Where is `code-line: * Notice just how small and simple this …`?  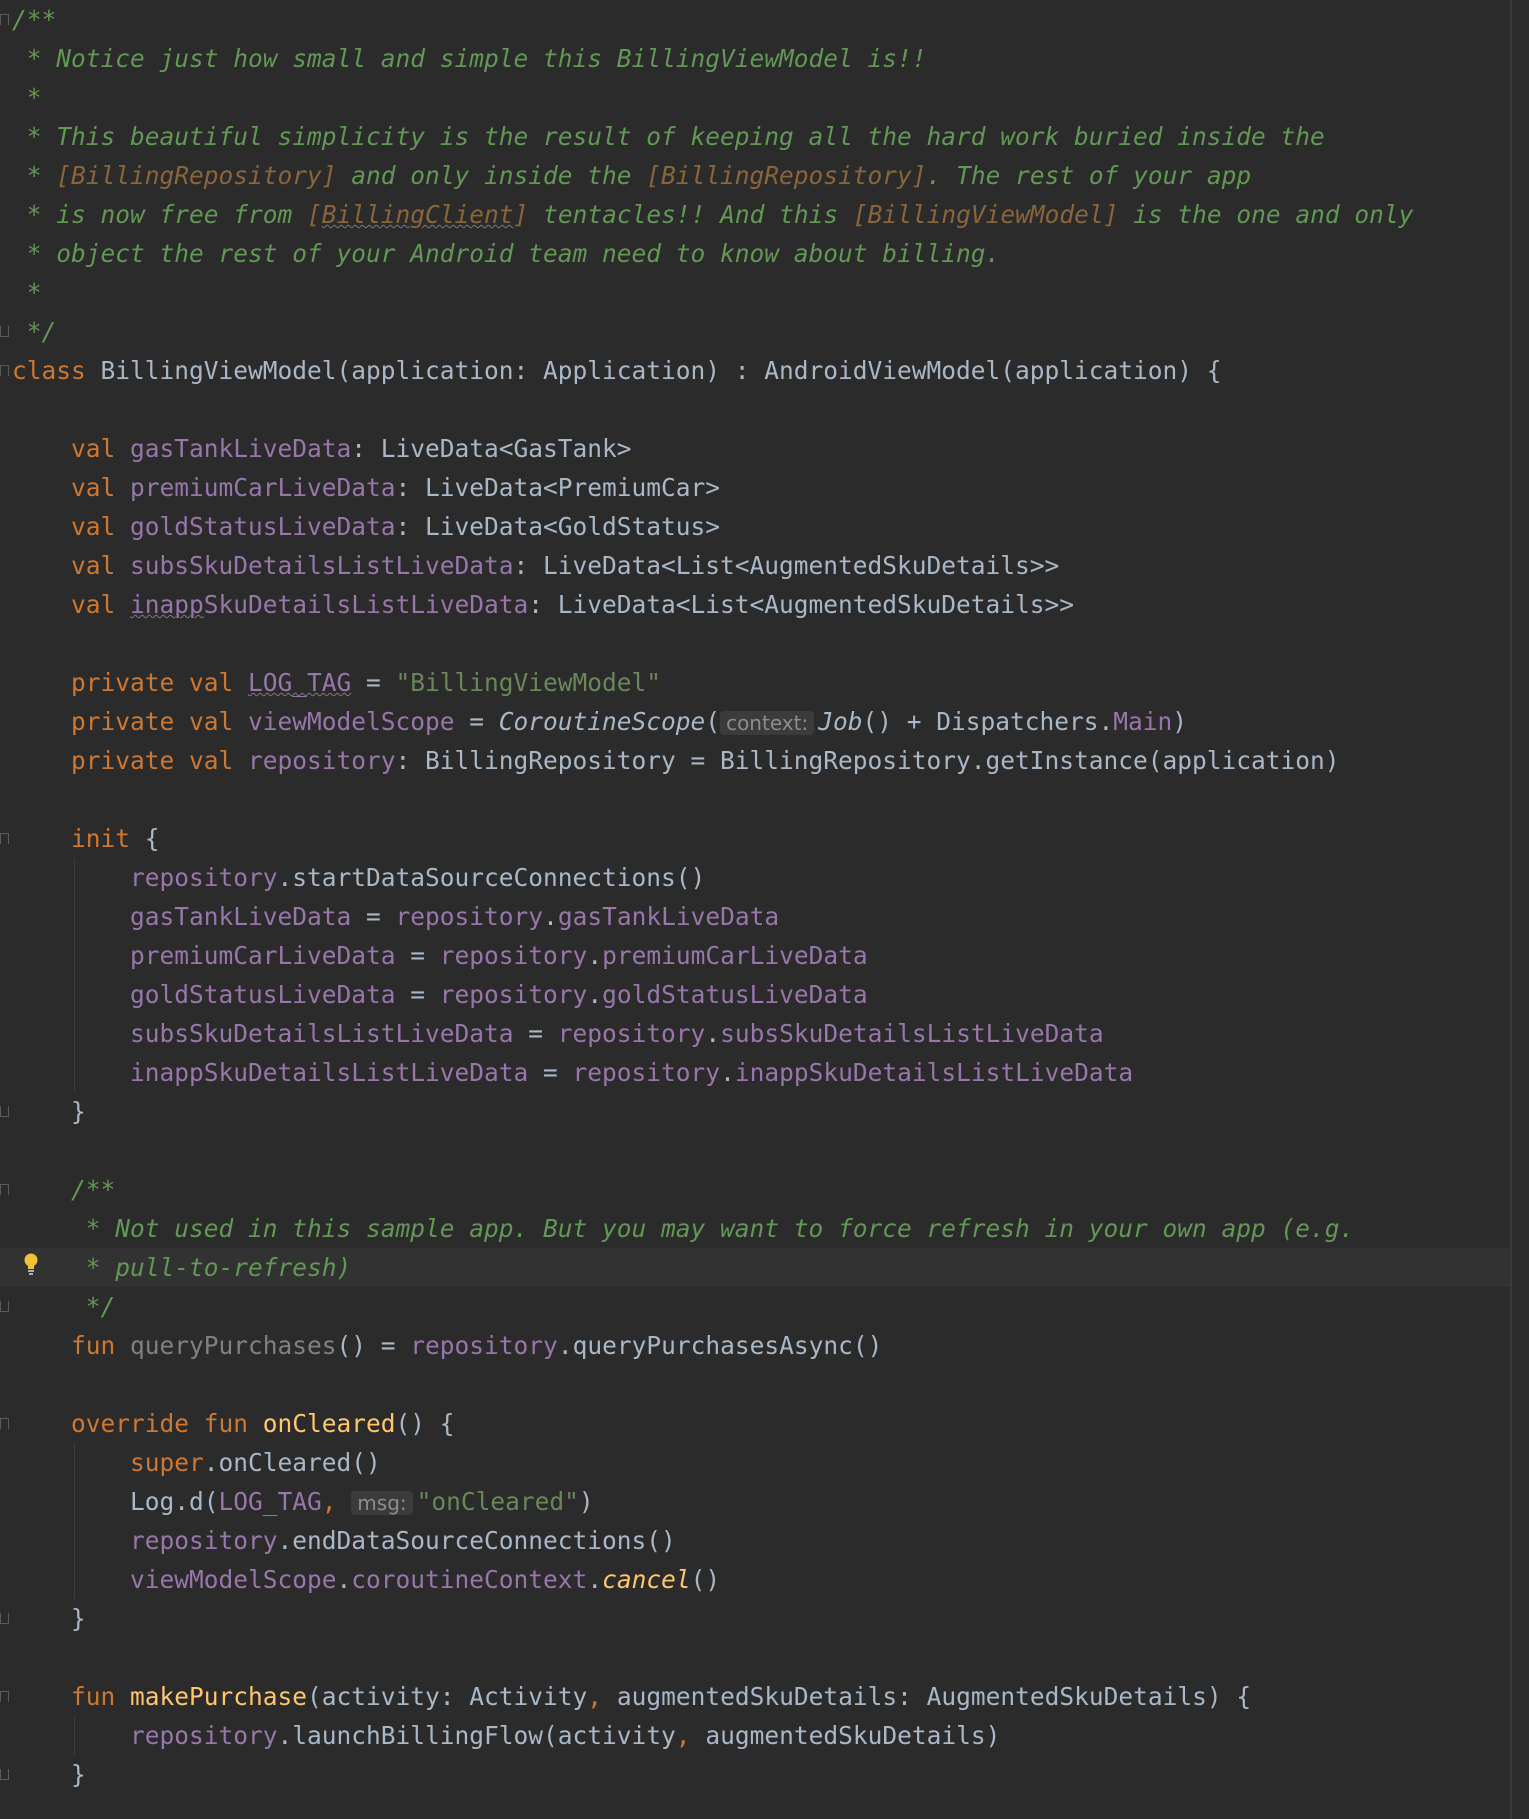 code-line: * Notice just how small and simple this … is located at coordinates (755, 58).